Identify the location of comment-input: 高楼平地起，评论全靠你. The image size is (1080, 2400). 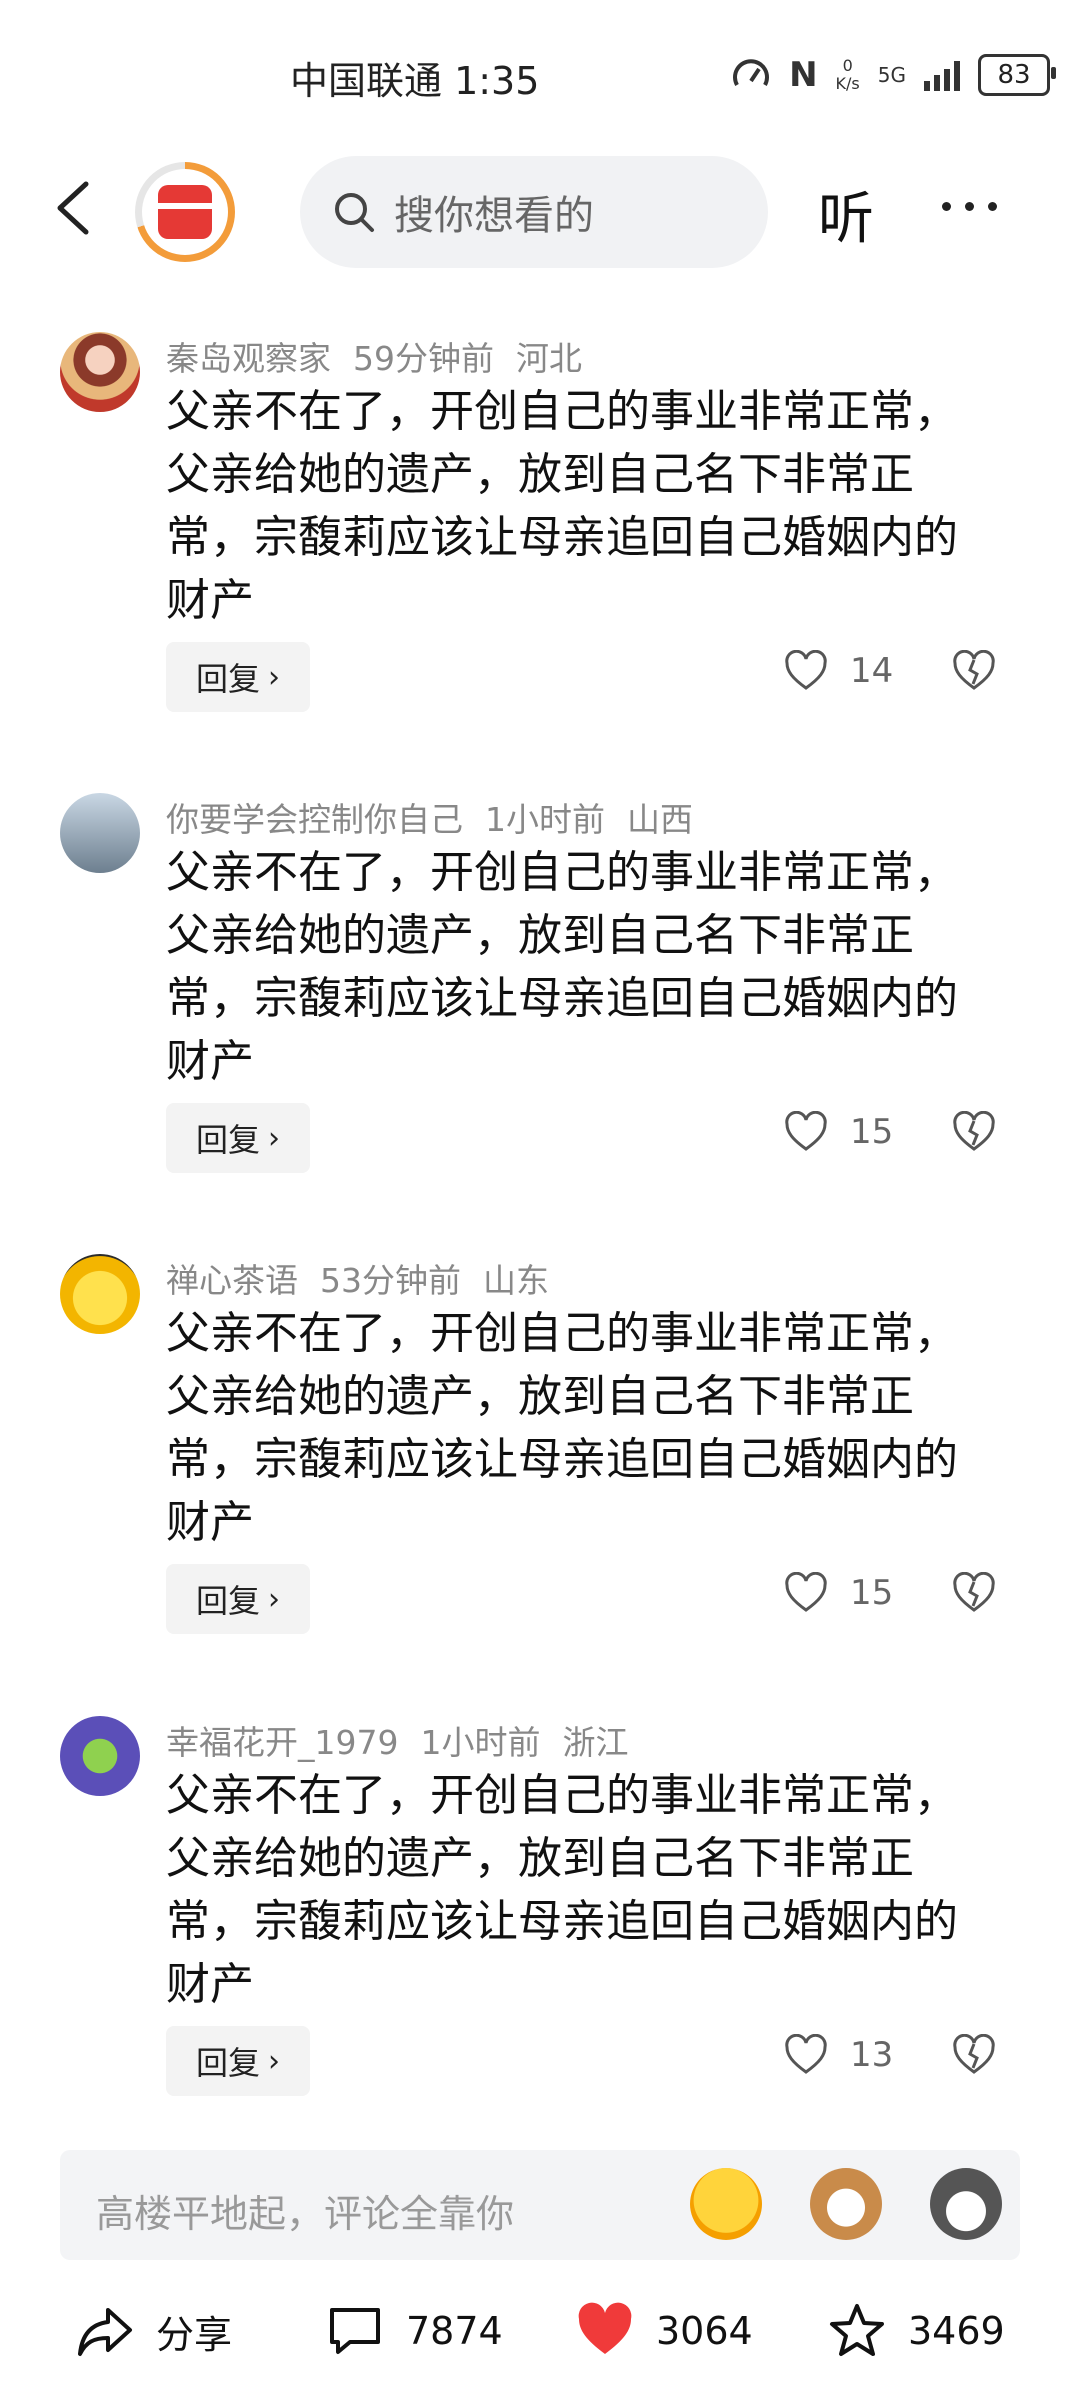
(540, 2205).